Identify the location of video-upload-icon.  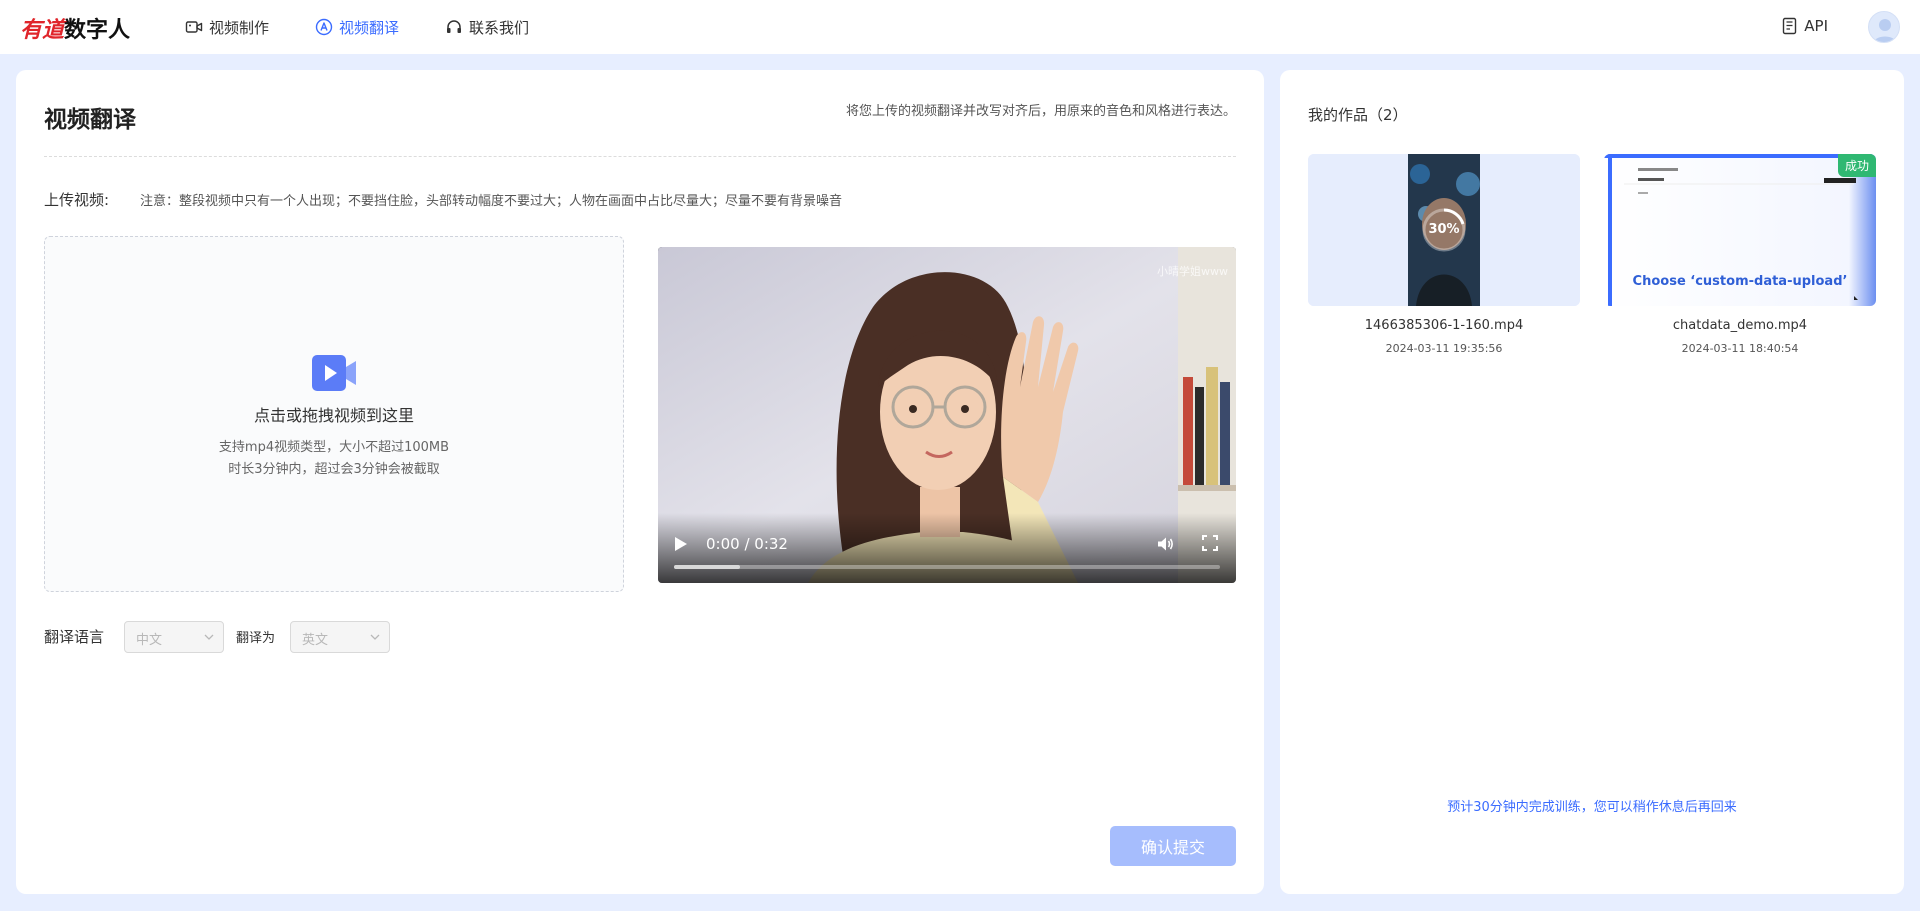
(334, 373).